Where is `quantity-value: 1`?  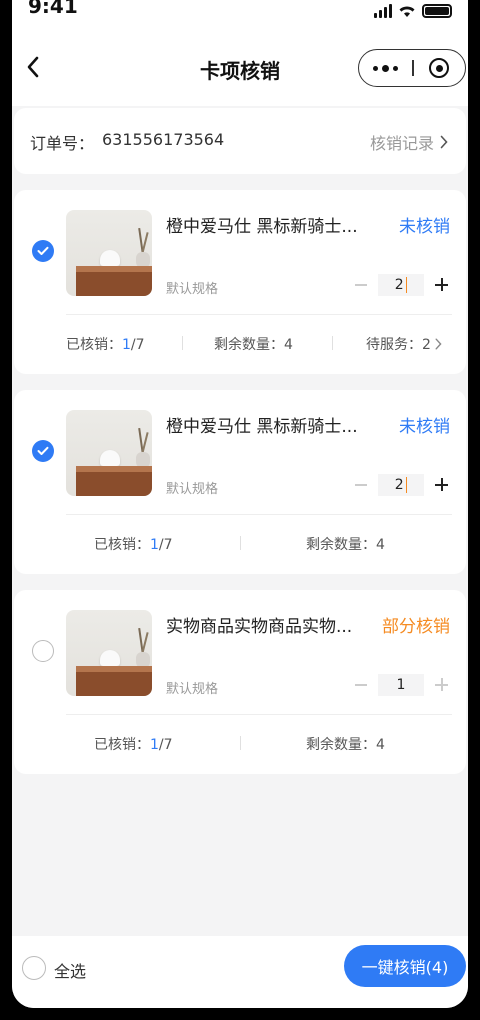 quantity-value: 1 is located at coordinates (401, 685).